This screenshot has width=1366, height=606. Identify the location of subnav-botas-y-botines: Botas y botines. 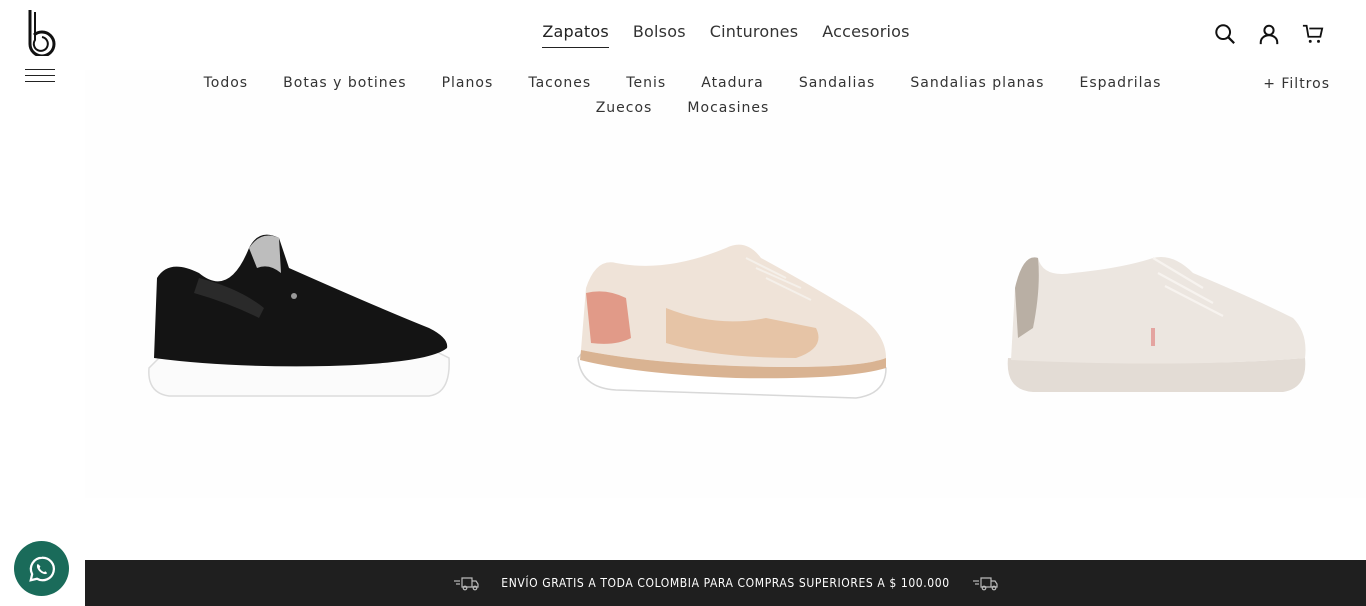
(344, 83).